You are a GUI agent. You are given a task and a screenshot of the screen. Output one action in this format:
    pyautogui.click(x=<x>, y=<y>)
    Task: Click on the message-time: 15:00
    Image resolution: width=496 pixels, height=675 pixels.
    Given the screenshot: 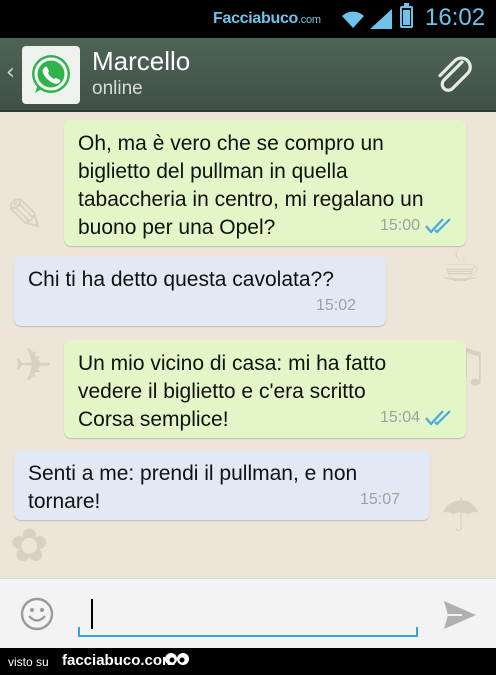 What is the action you would take?
    pyautogui.click(x=399, y=225)
    